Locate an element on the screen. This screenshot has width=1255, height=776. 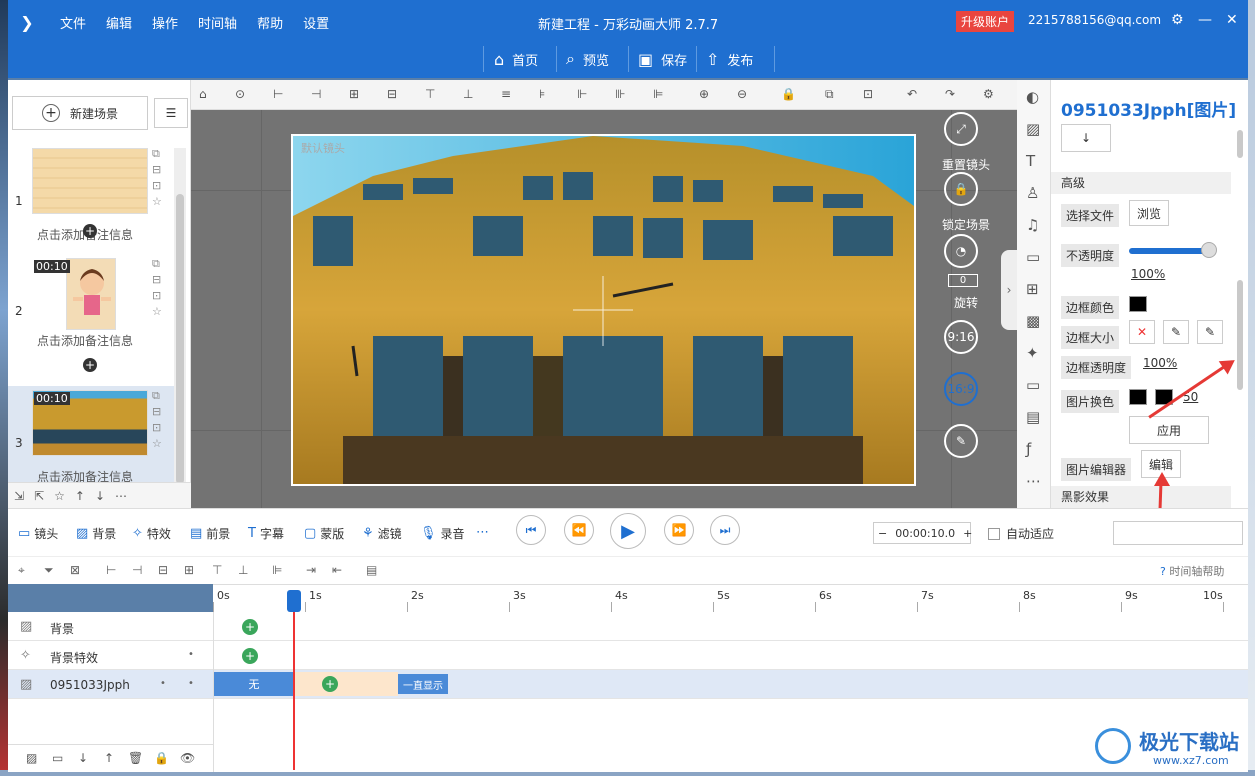
copy-icon: ⧉ is located at coordinates (829, 94).